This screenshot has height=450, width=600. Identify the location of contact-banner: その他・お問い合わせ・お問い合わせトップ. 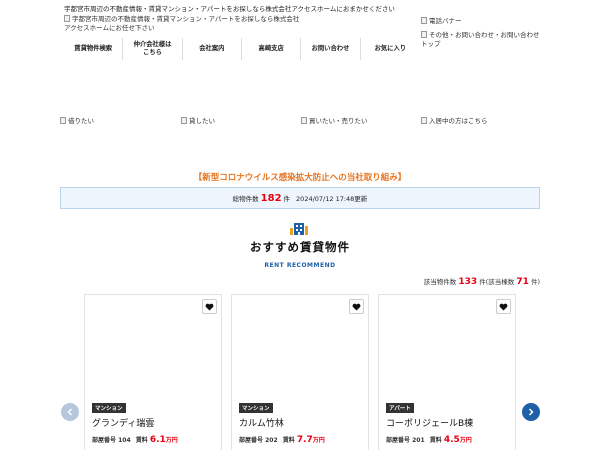
(481, 40).